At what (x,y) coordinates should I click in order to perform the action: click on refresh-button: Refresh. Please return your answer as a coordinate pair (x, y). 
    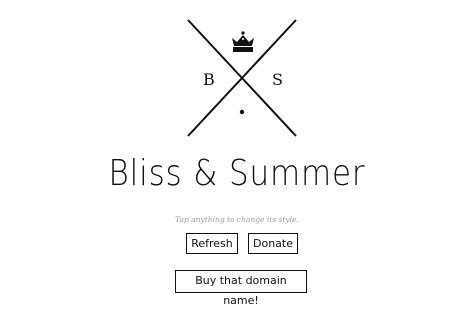
    Looking at the image, I should click on (212, 243).